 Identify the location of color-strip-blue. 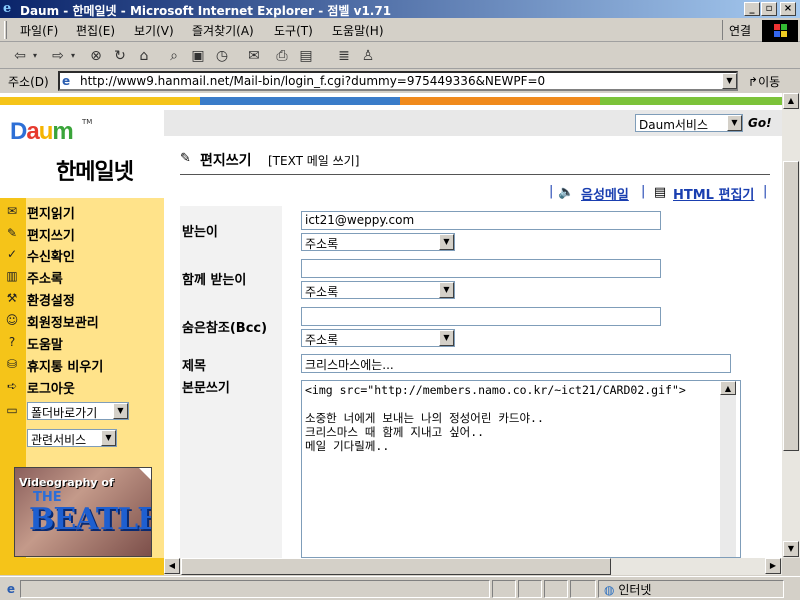
(300, 101).